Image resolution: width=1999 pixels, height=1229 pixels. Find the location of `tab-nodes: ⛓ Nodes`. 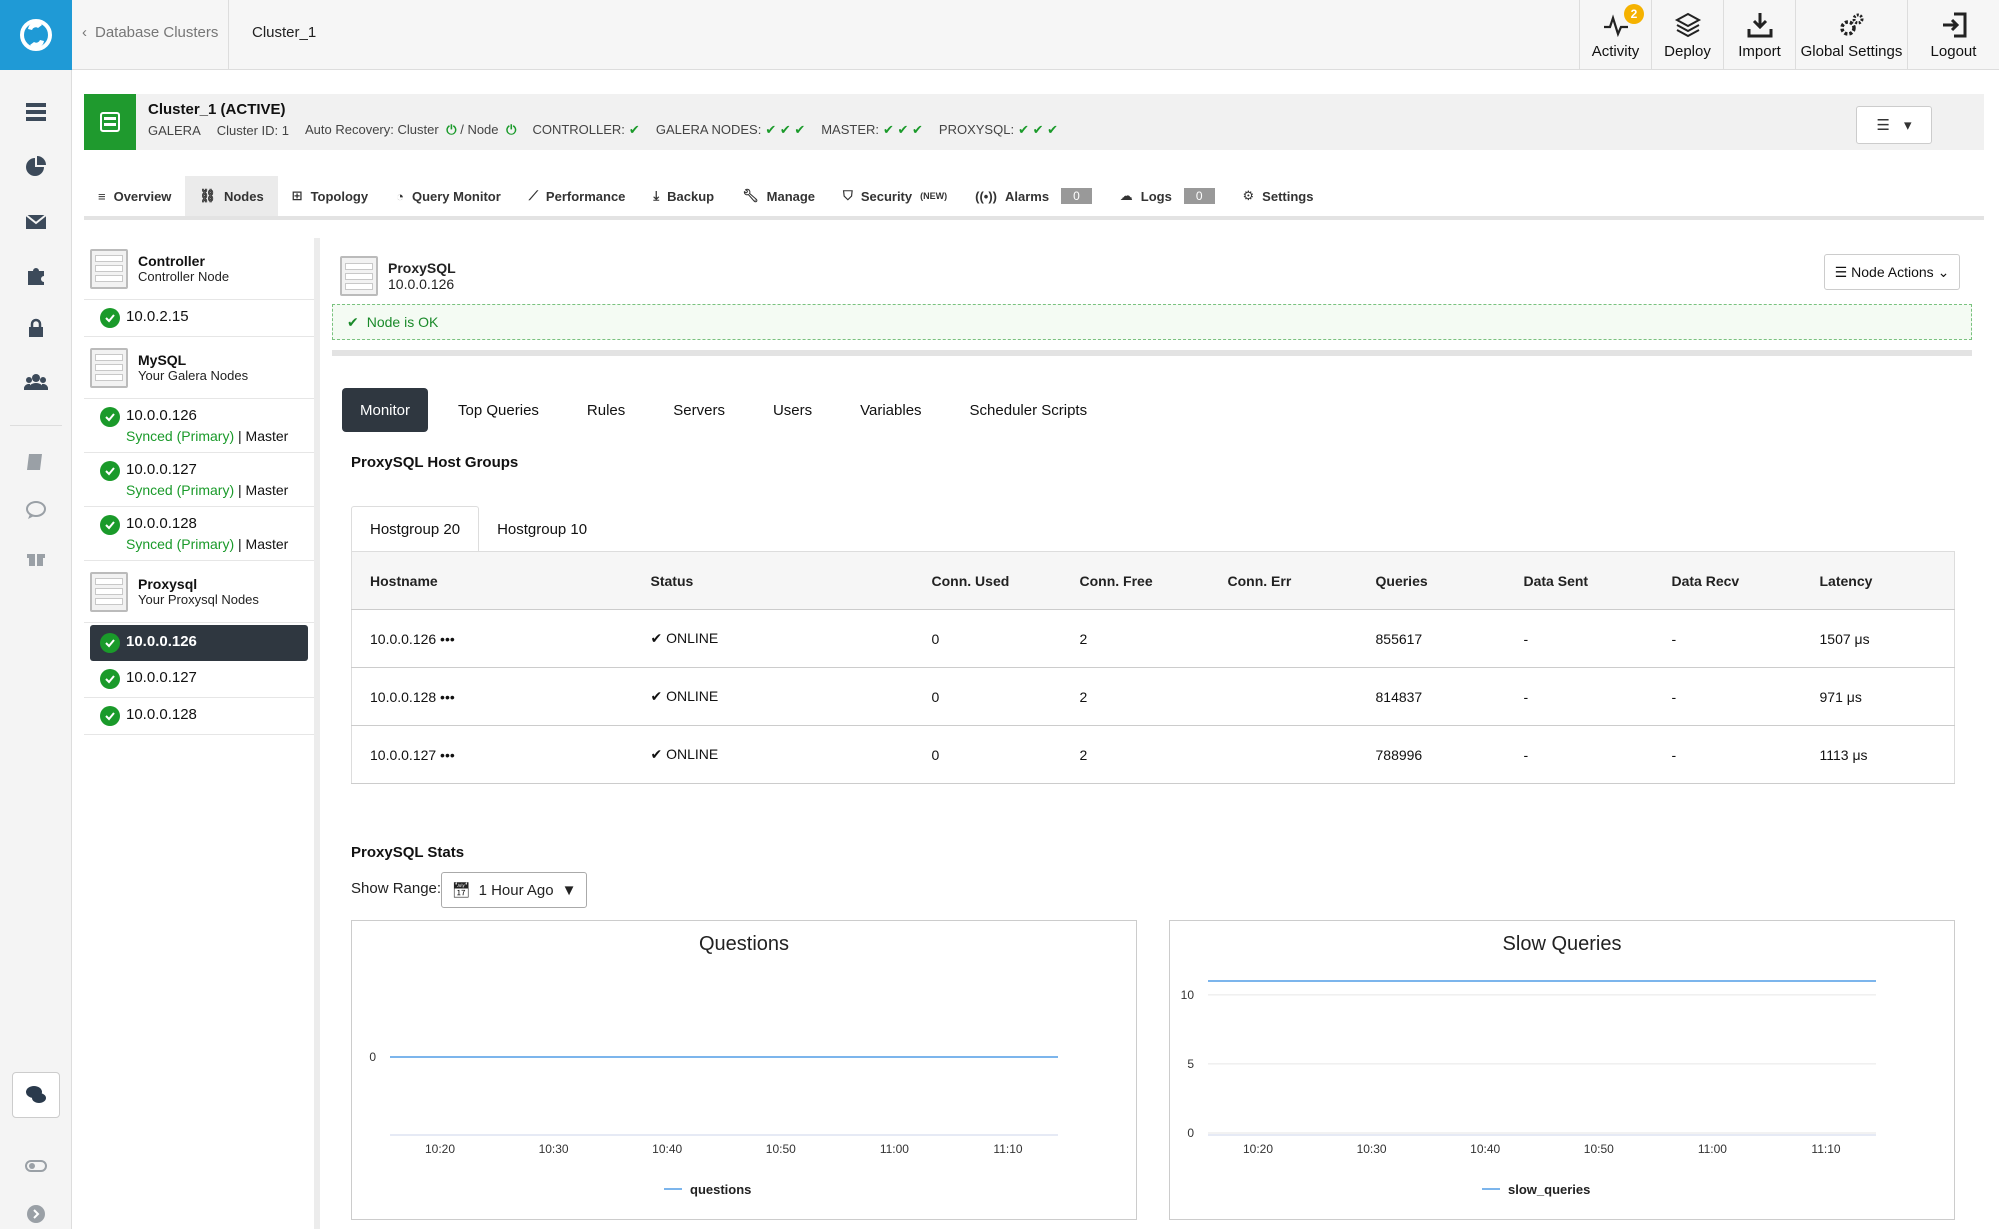

tab-nodes: ⛓ Nodes is located at coordinates (231, 196).